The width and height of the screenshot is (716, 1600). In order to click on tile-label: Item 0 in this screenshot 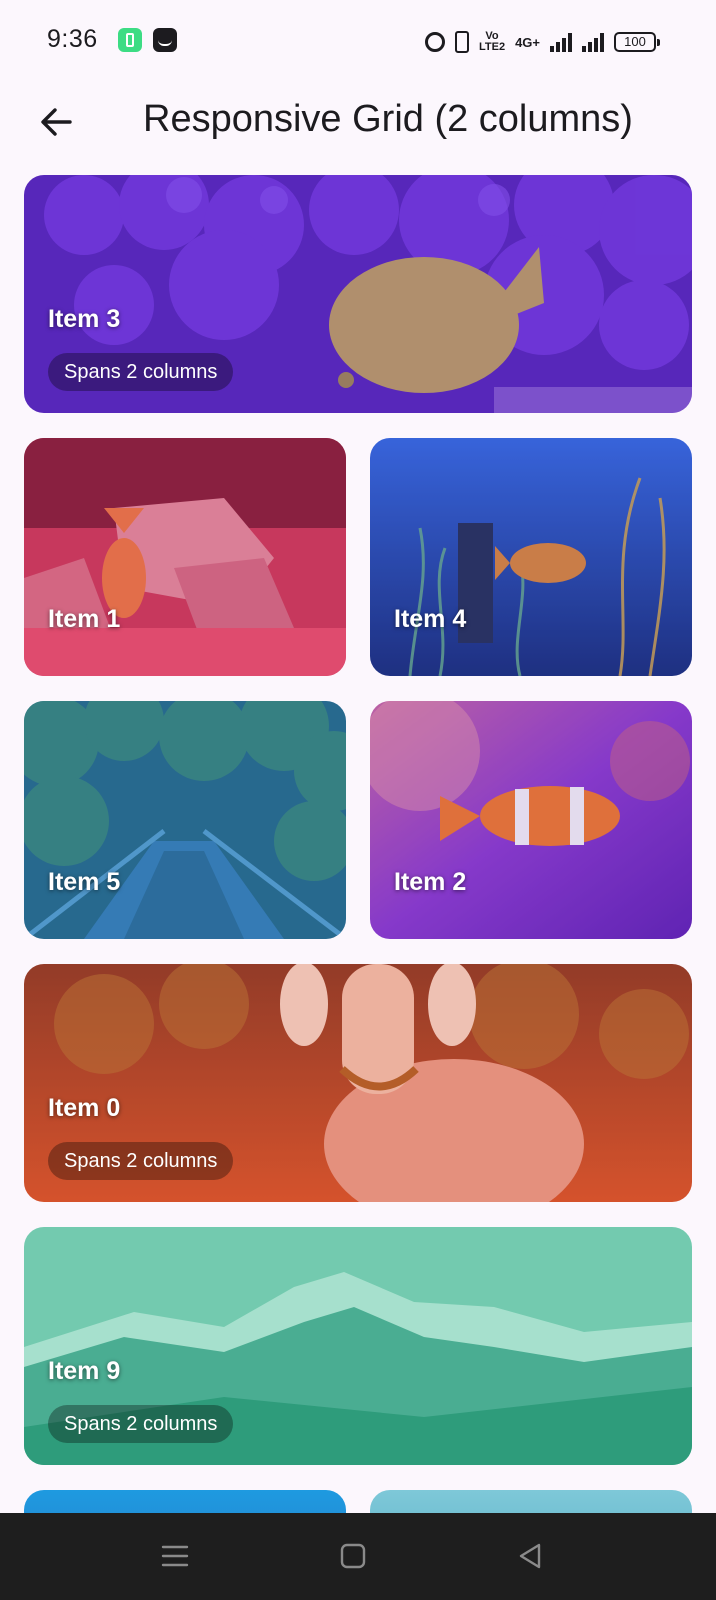, I will do `click(84, 1108)`.